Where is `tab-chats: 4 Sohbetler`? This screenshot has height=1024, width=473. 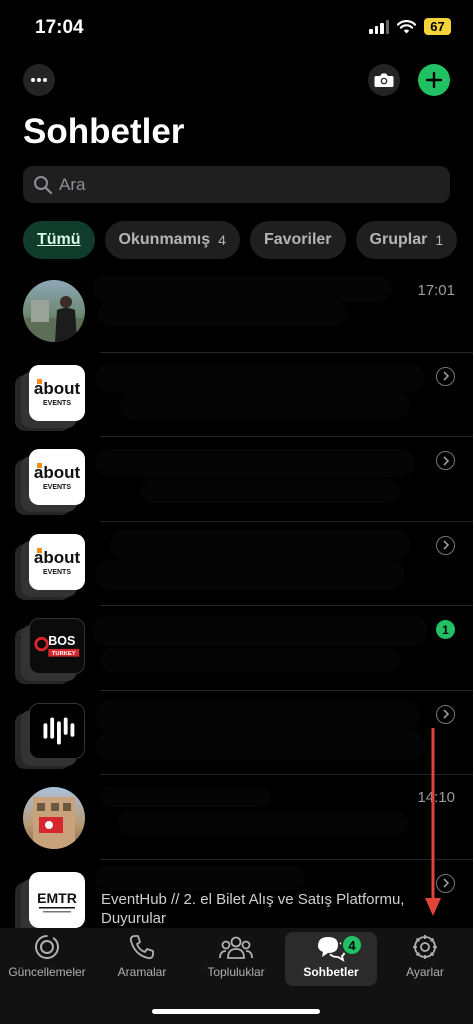
tab-chats: 4 Sohbetler is located at coordinates (331, 959).